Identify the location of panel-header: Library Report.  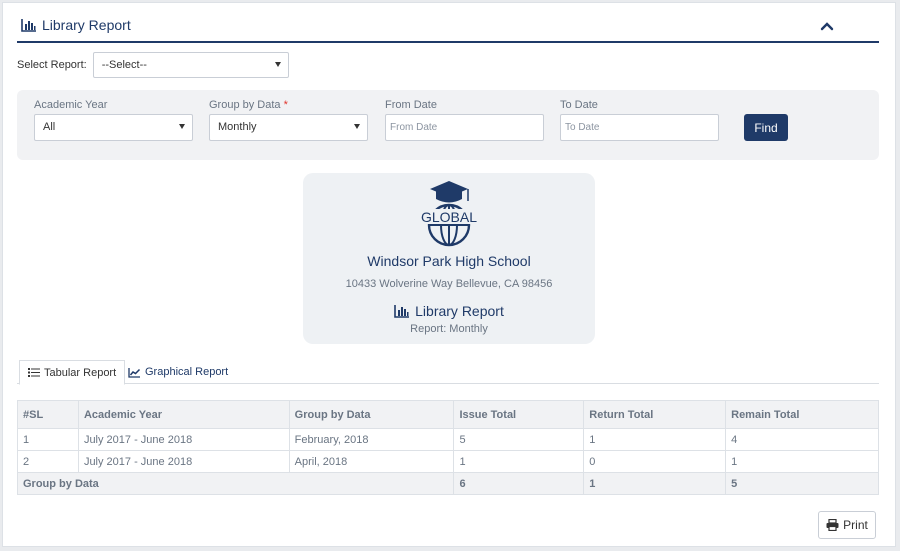
(448, 28).